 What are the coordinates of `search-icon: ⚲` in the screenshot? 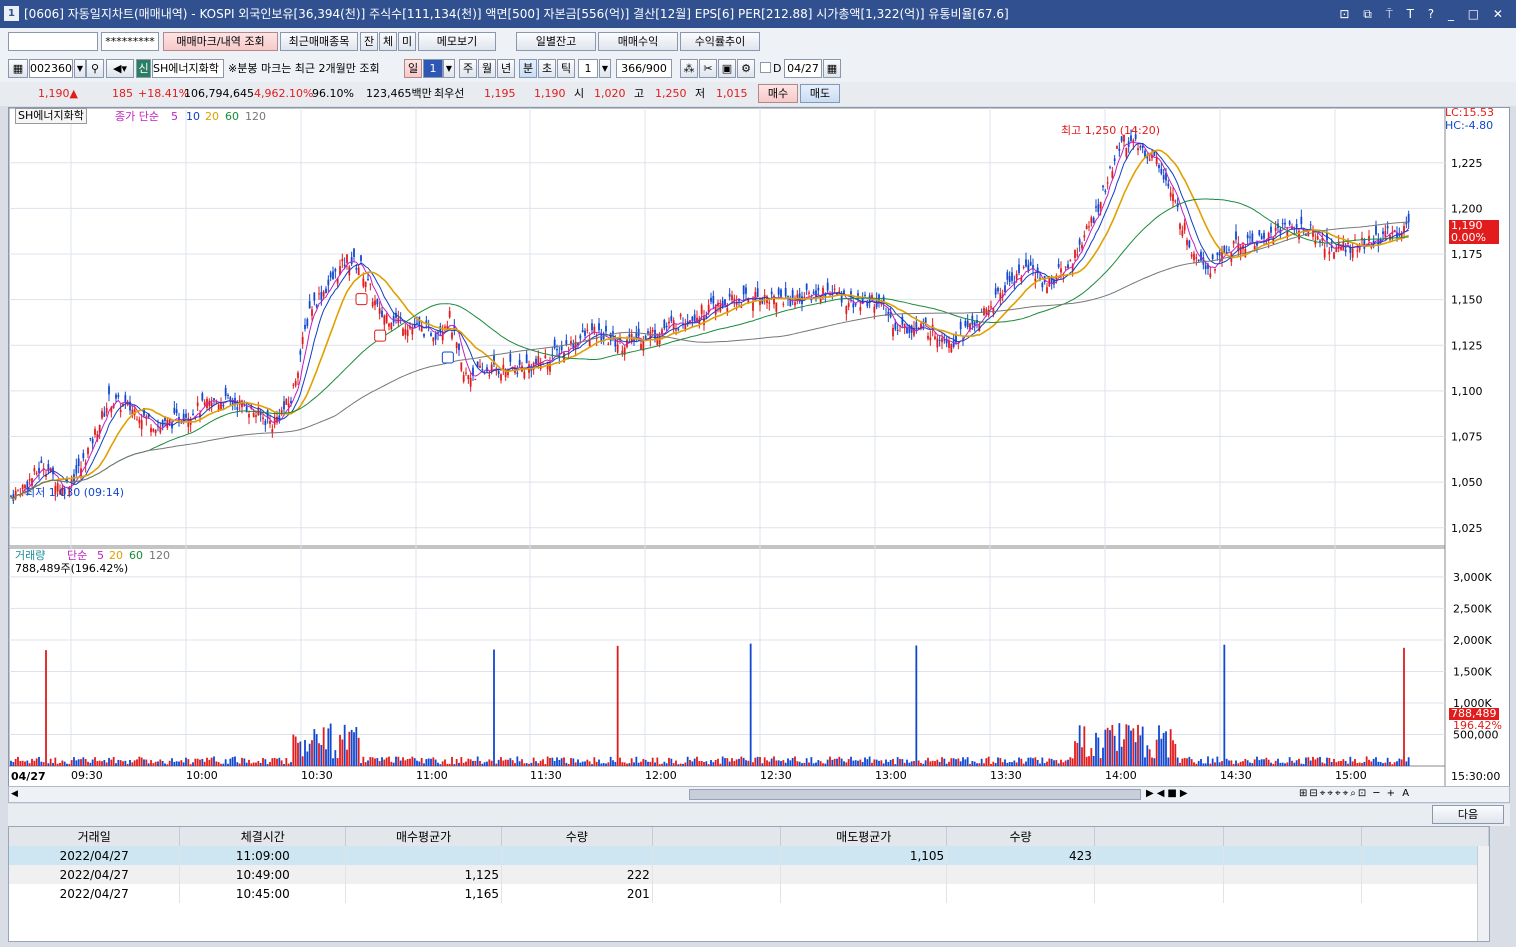 It's located at (95, 68).